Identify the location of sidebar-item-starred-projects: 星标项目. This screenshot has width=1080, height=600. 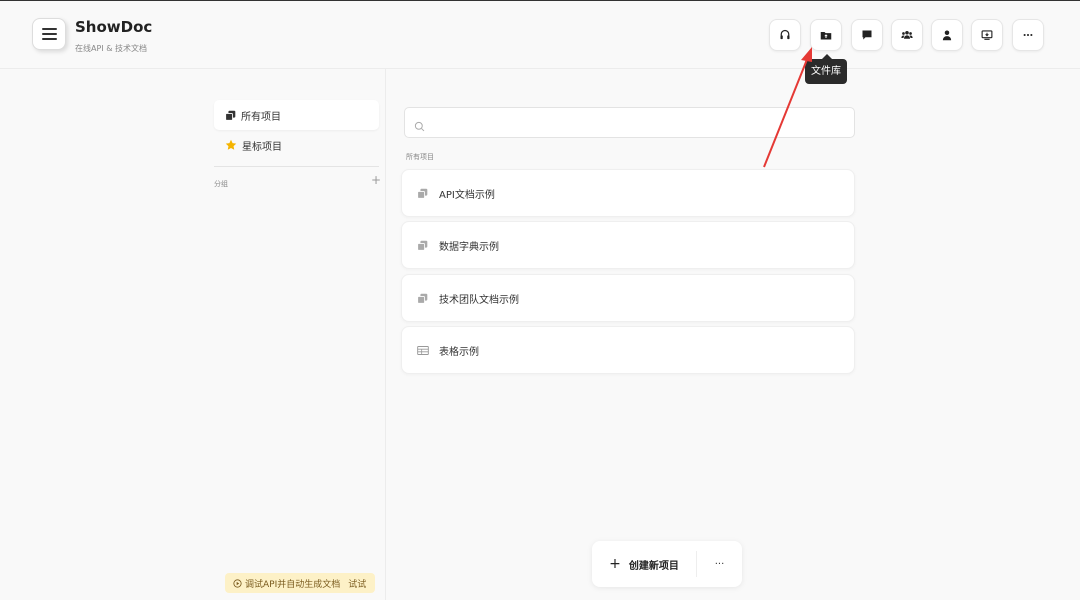
(296, 145).